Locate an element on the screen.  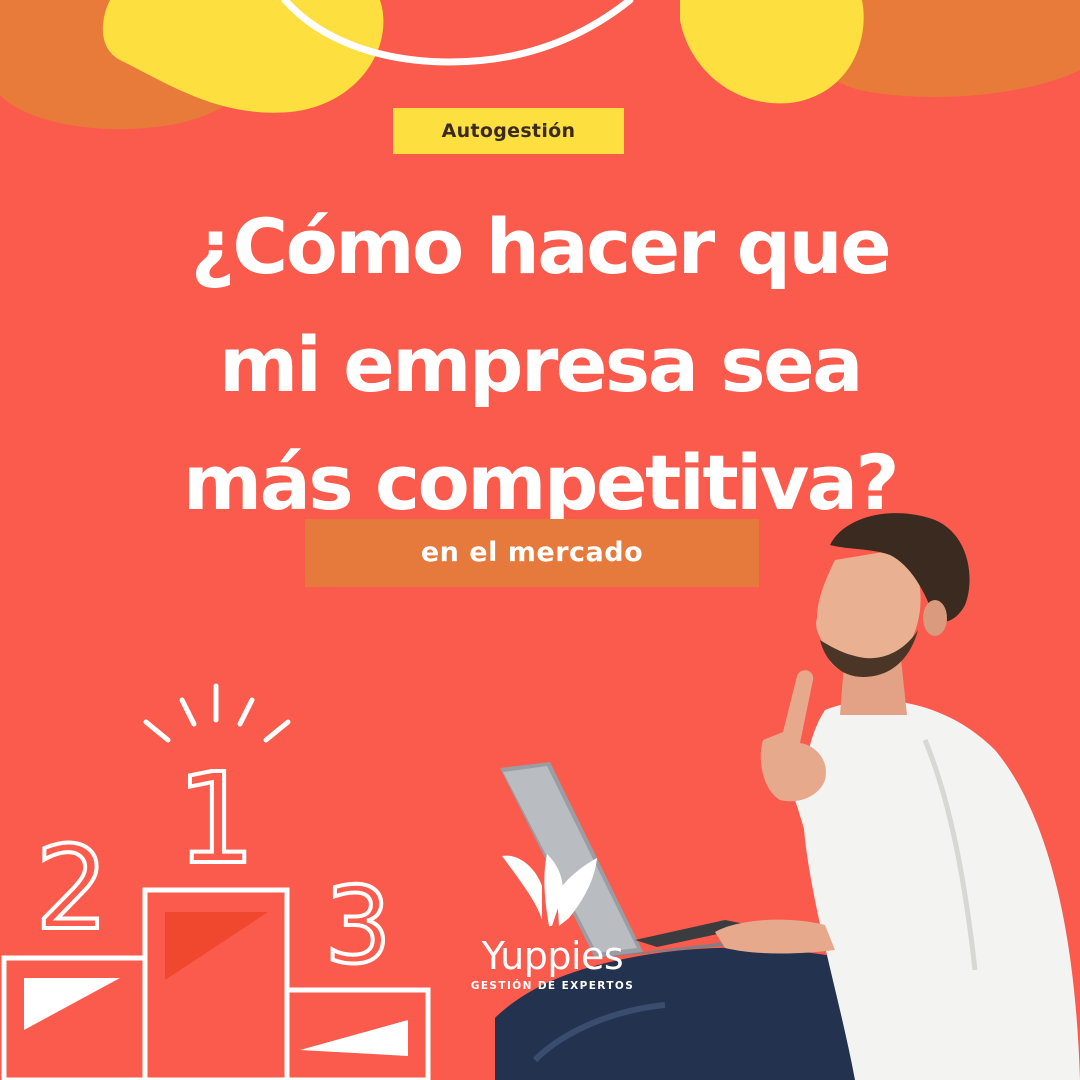
yellow-blob-right is located at coordinates (772, 52).